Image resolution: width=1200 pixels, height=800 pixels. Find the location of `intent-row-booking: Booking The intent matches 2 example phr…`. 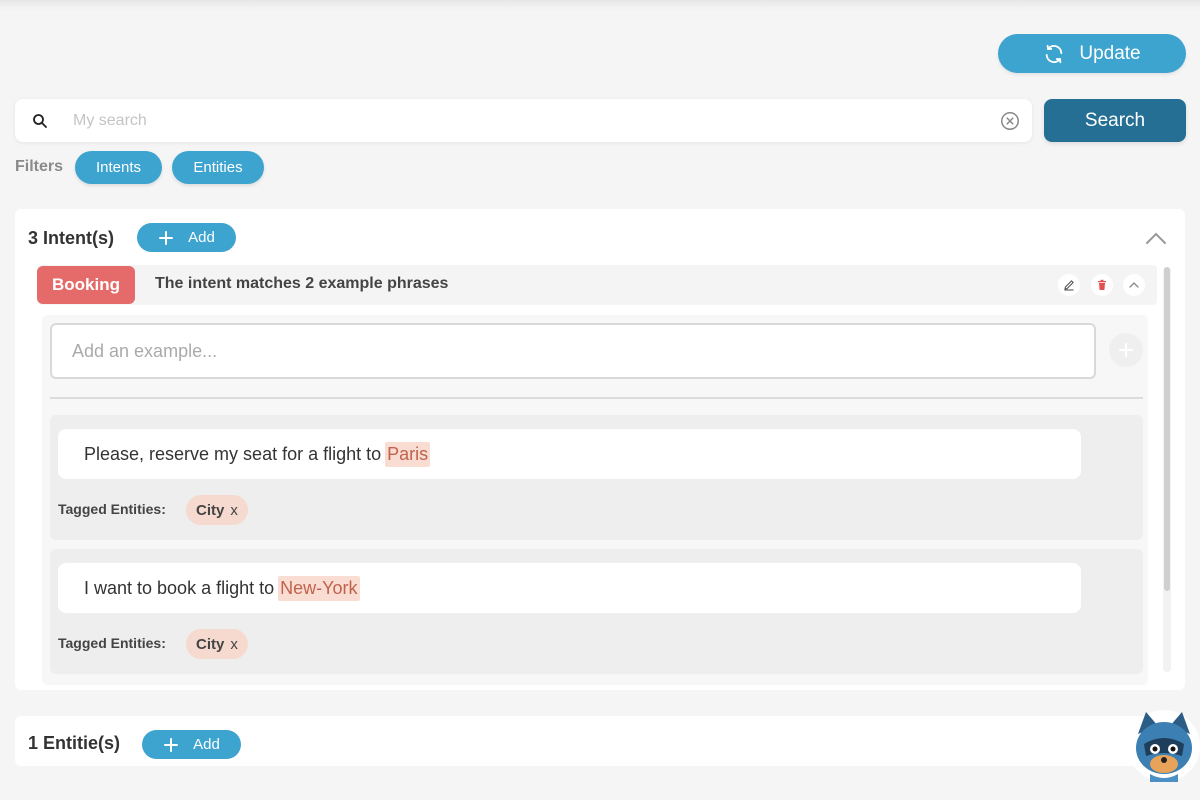

intent-row-booking: Booking The intent matches 2 example phr… is located at coordinates (597, 285).